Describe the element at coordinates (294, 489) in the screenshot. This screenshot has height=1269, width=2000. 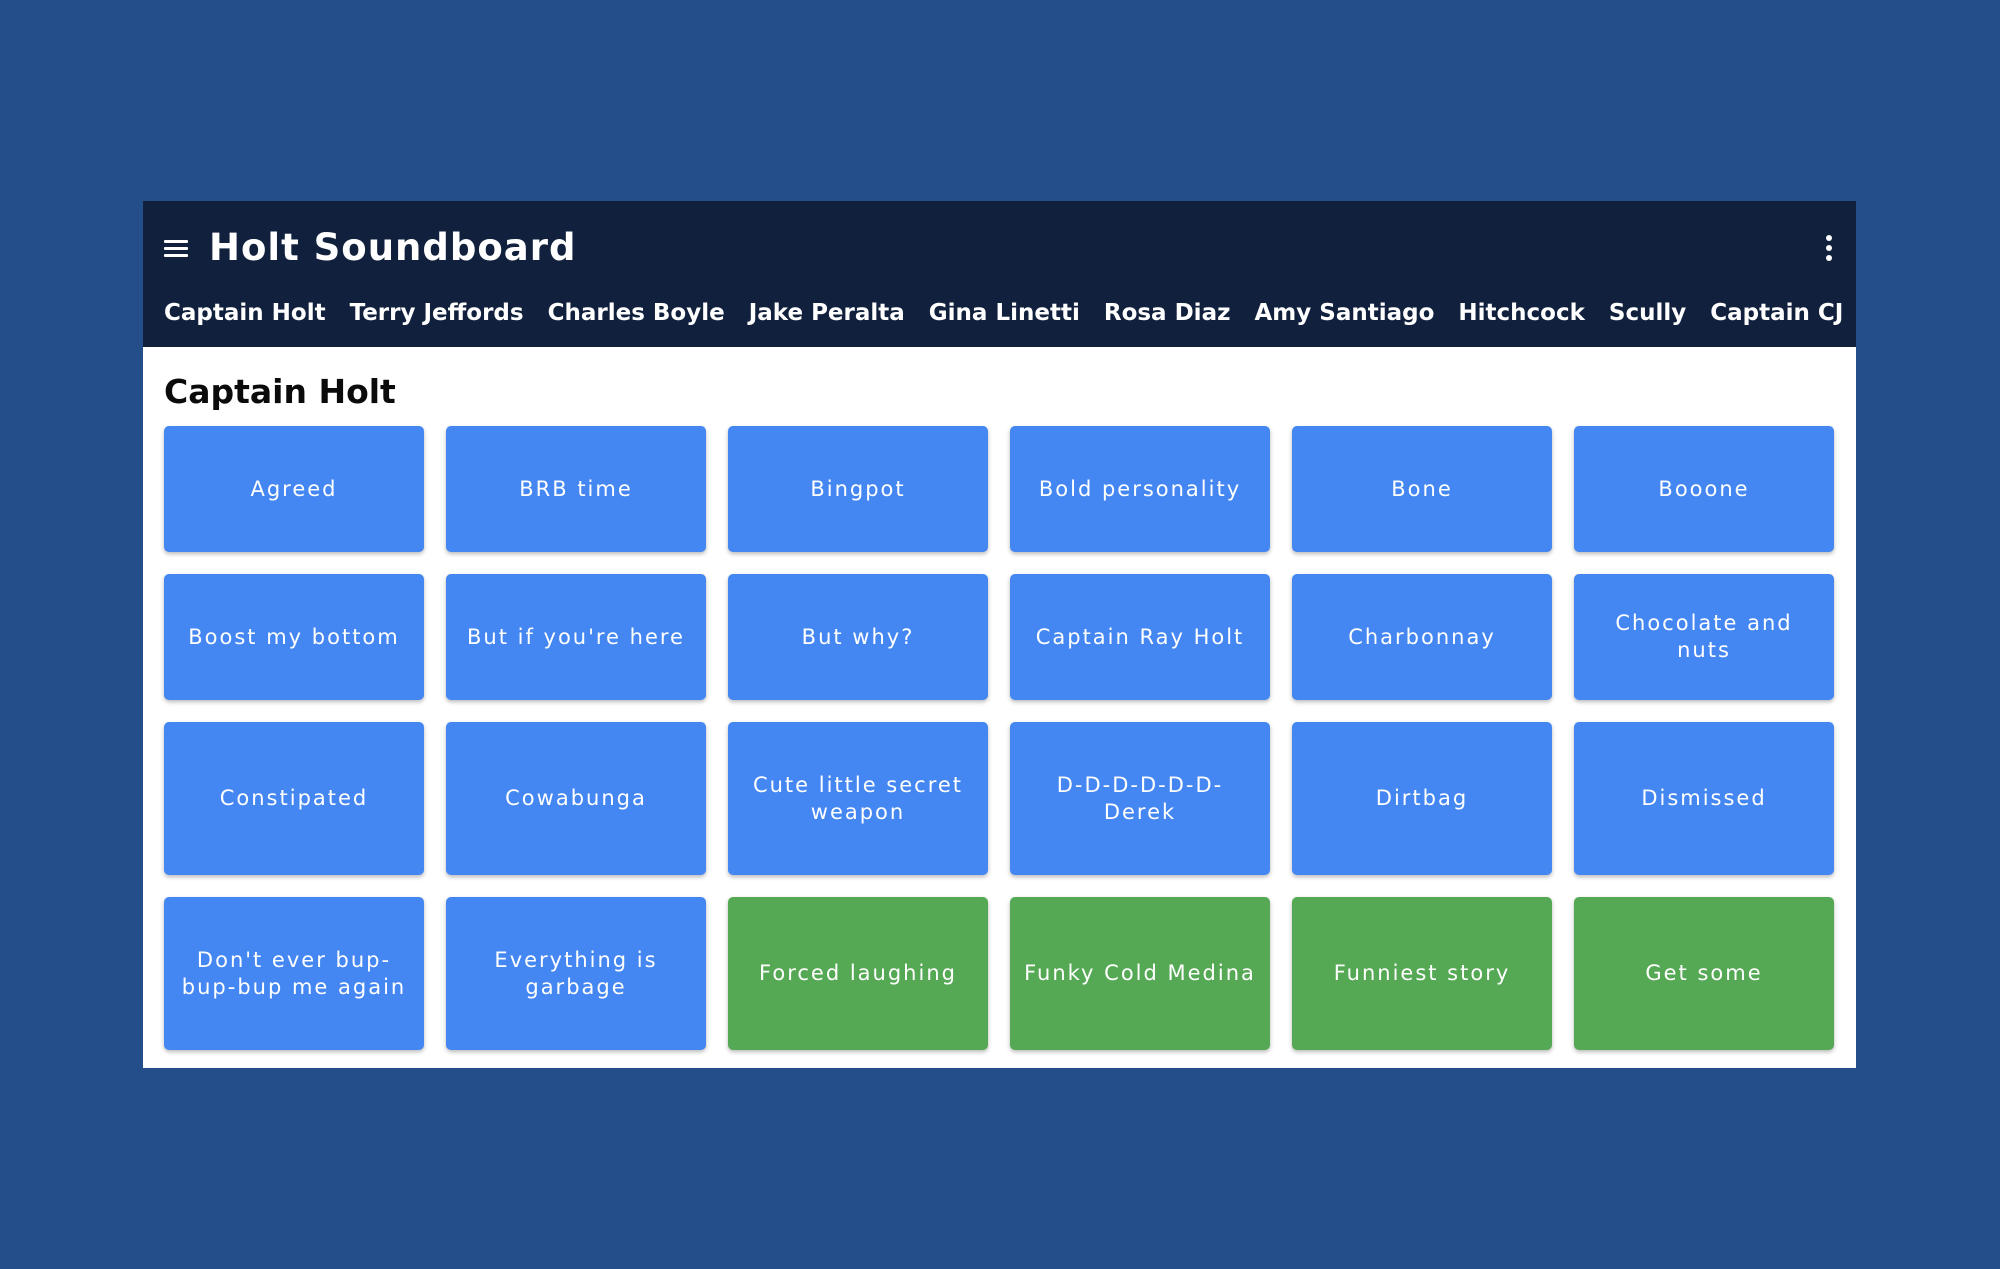
I see `sound-button: Agreed` at that location.